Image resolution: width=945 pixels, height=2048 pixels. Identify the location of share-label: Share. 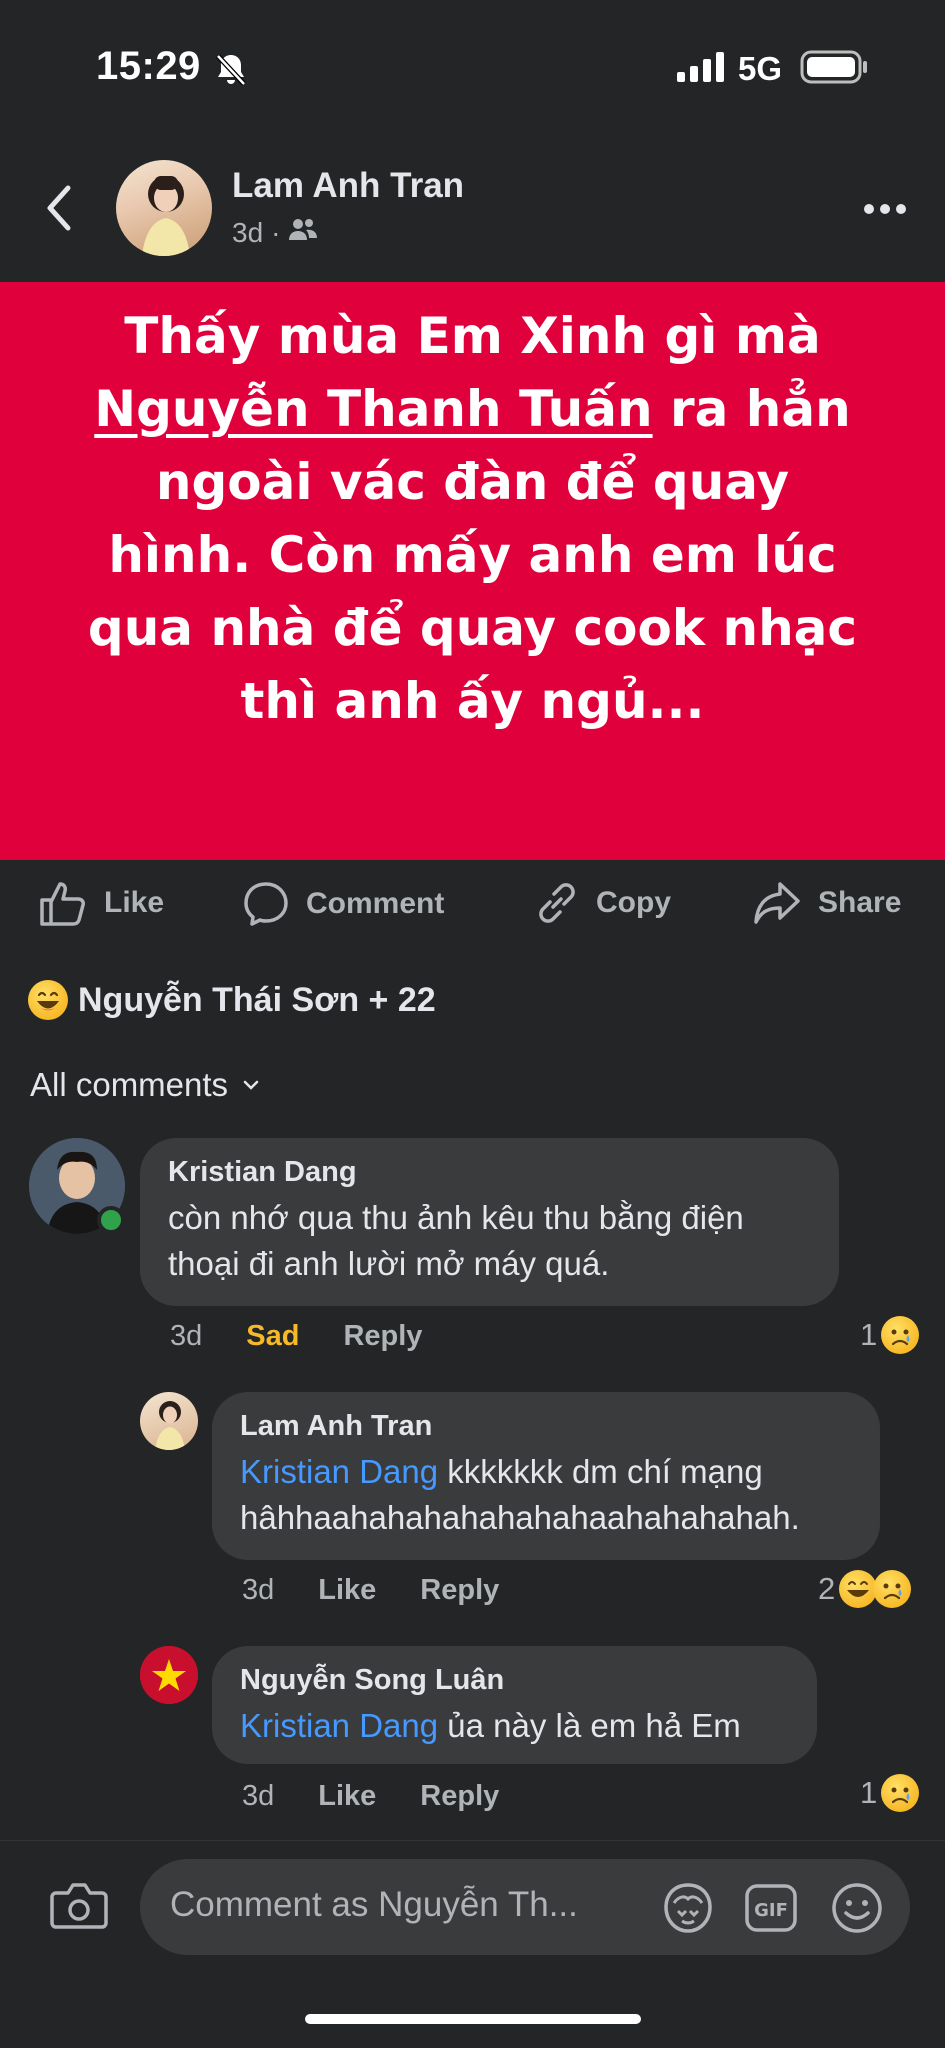
(860, 902).